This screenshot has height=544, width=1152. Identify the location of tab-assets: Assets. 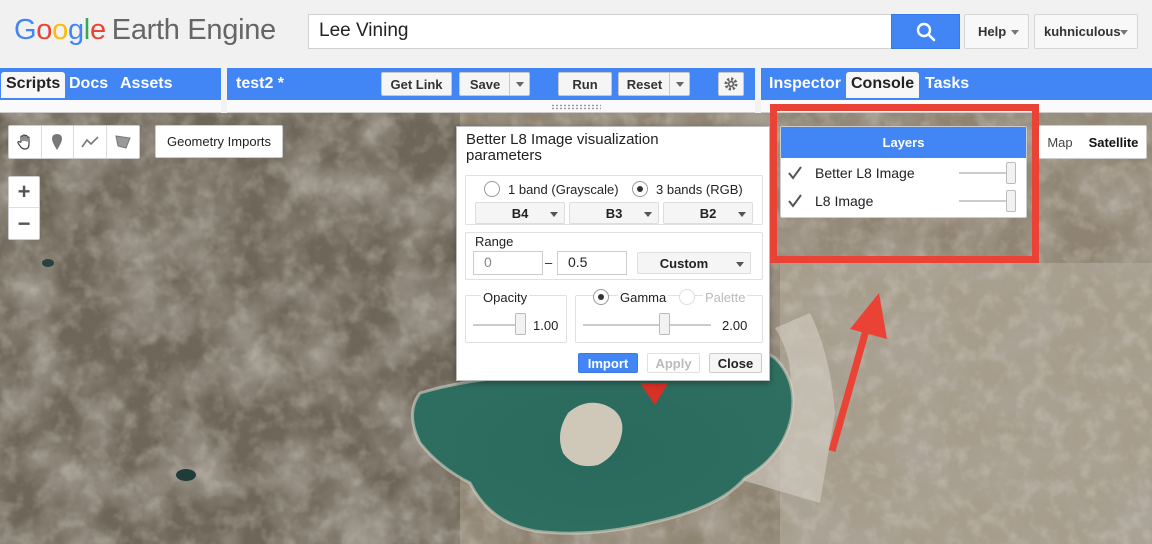
(146, 85).